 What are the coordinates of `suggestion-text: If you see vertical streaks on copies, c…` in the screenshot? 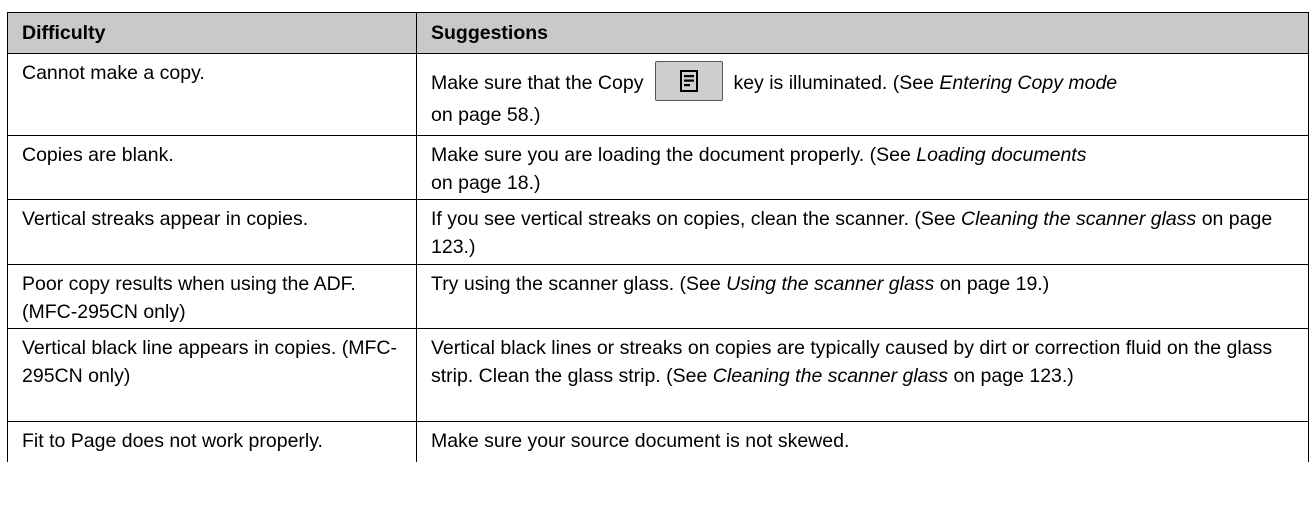 It's located at (696, 219).